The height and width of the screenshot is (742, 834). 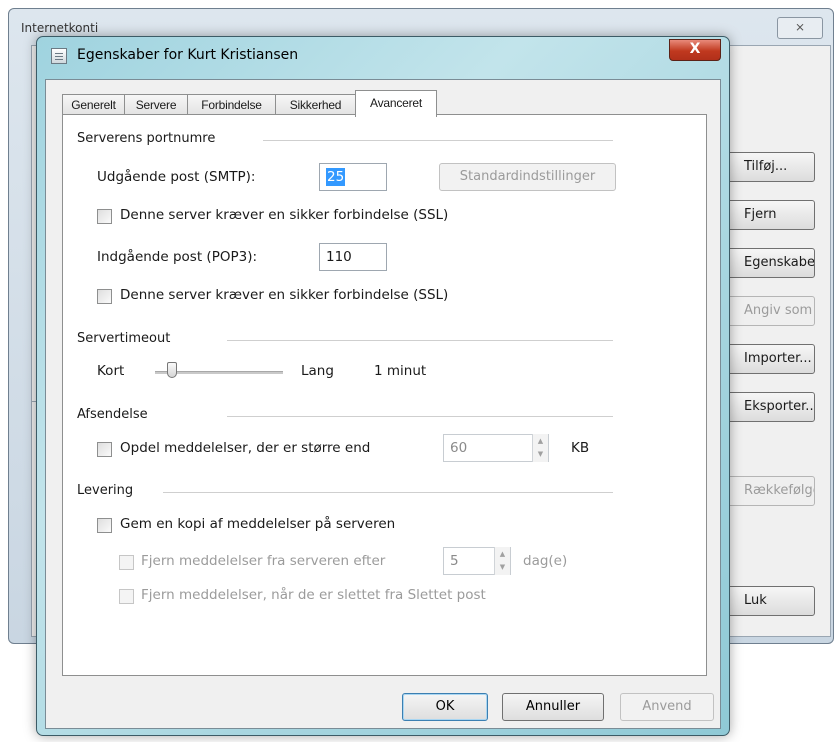 What do you see at coordinates (93, 105) in the screenshot?
I see `tab-generelt: Generelt` at bounding box center [93, 105].